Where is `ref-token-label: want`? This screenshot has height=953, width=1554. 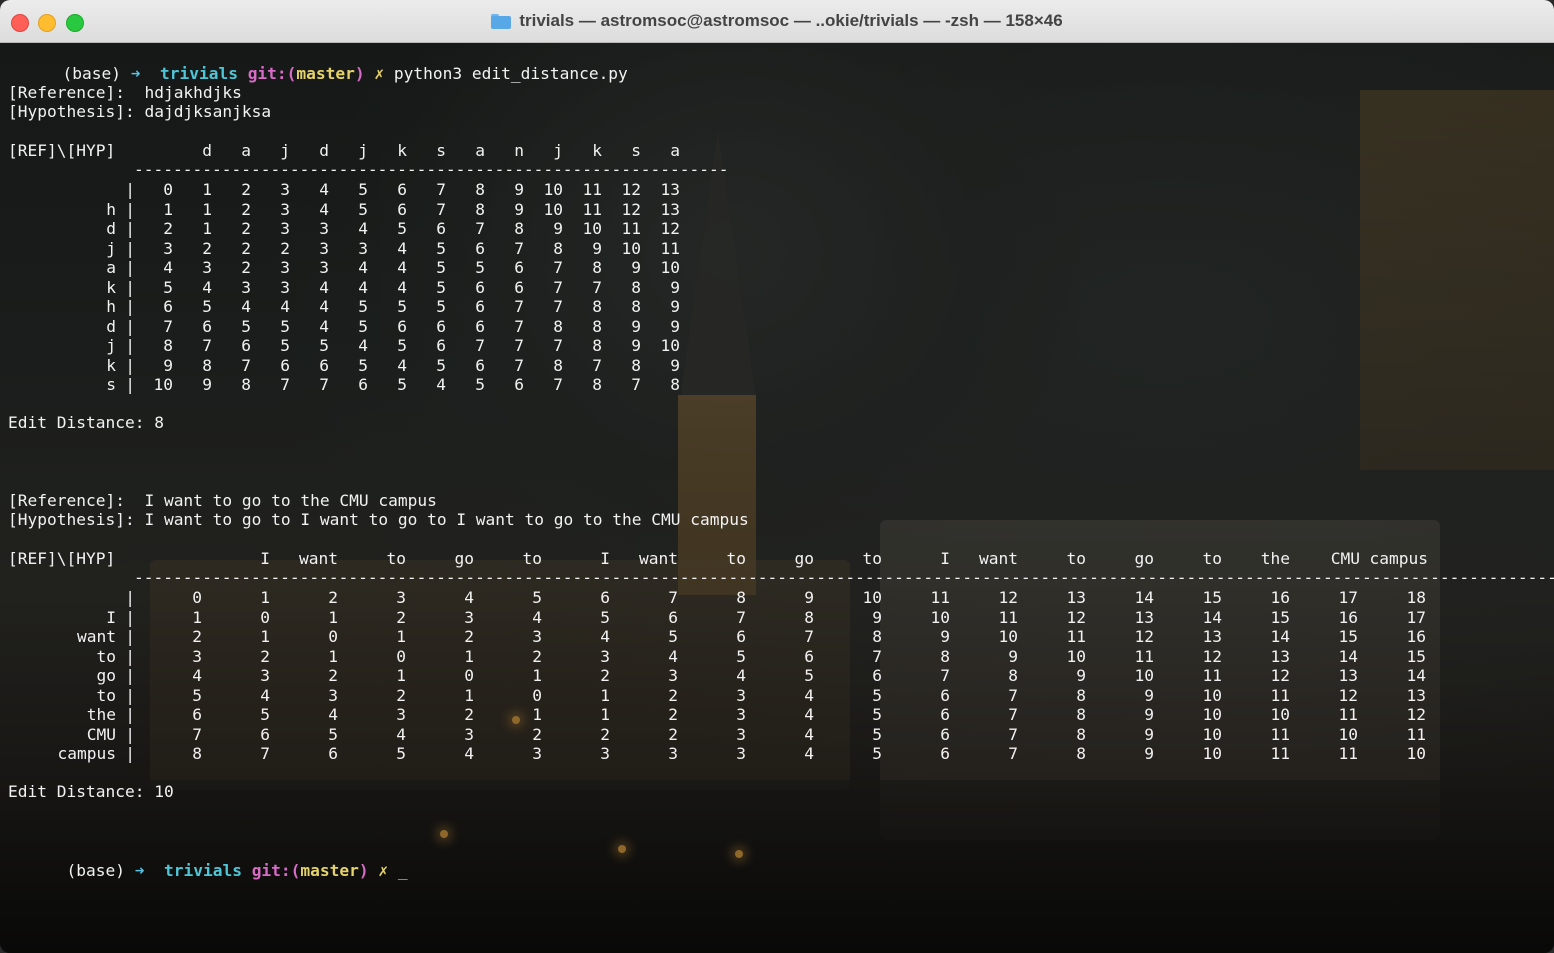 ref-token-label: want is located at coordinates (96, 636).